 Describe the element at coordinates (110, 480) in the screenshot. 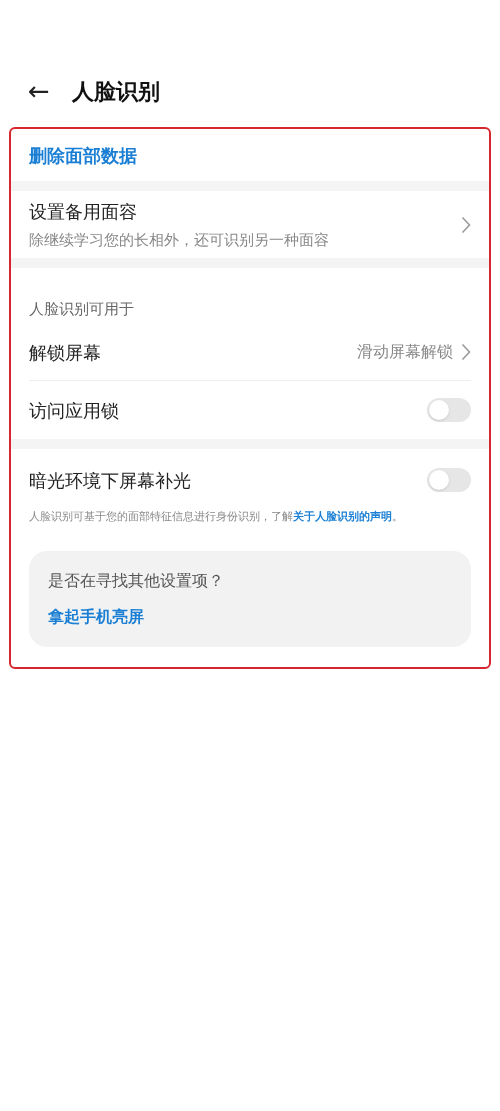

I see `setting-label: 暗光环境下屏幕补光` at that location.